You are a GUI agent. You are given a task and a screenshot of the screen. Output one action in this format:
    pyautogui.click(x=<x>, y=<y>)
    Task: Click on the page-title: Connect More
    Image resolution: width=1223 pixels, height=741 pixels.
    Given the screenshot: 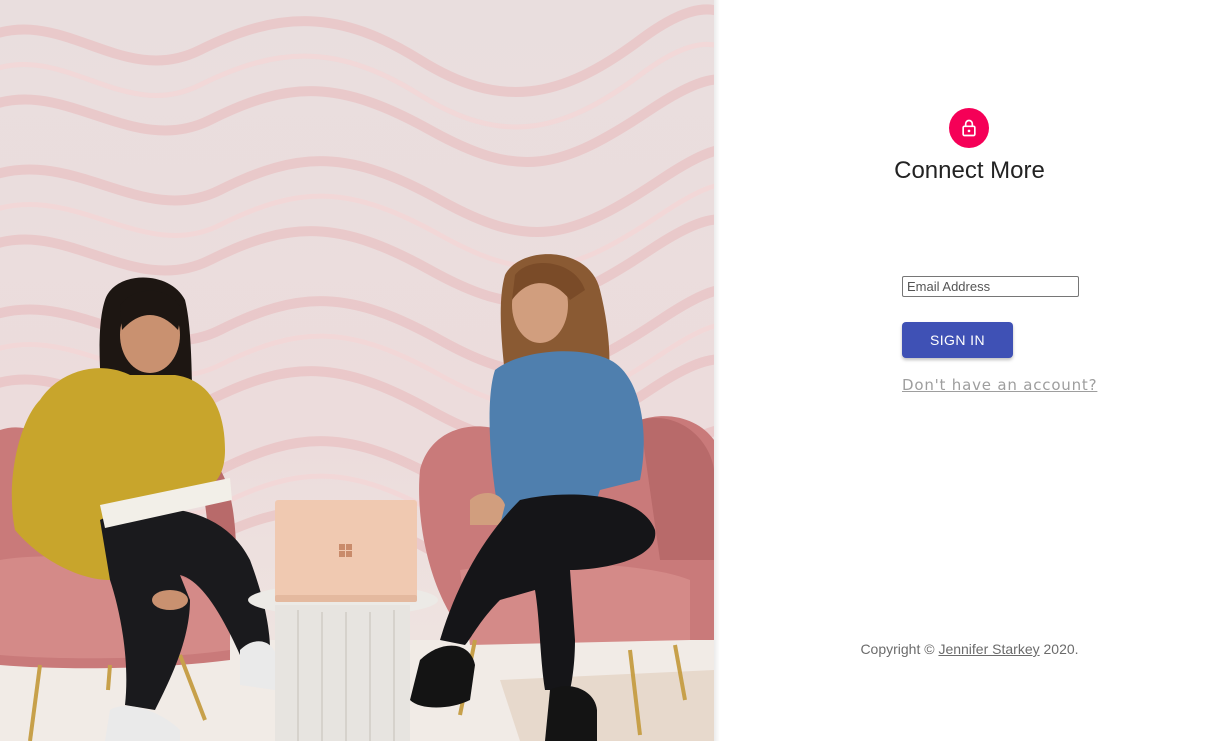 What is the action you would take?
    pyautogui.click(x=969, y=170)
    